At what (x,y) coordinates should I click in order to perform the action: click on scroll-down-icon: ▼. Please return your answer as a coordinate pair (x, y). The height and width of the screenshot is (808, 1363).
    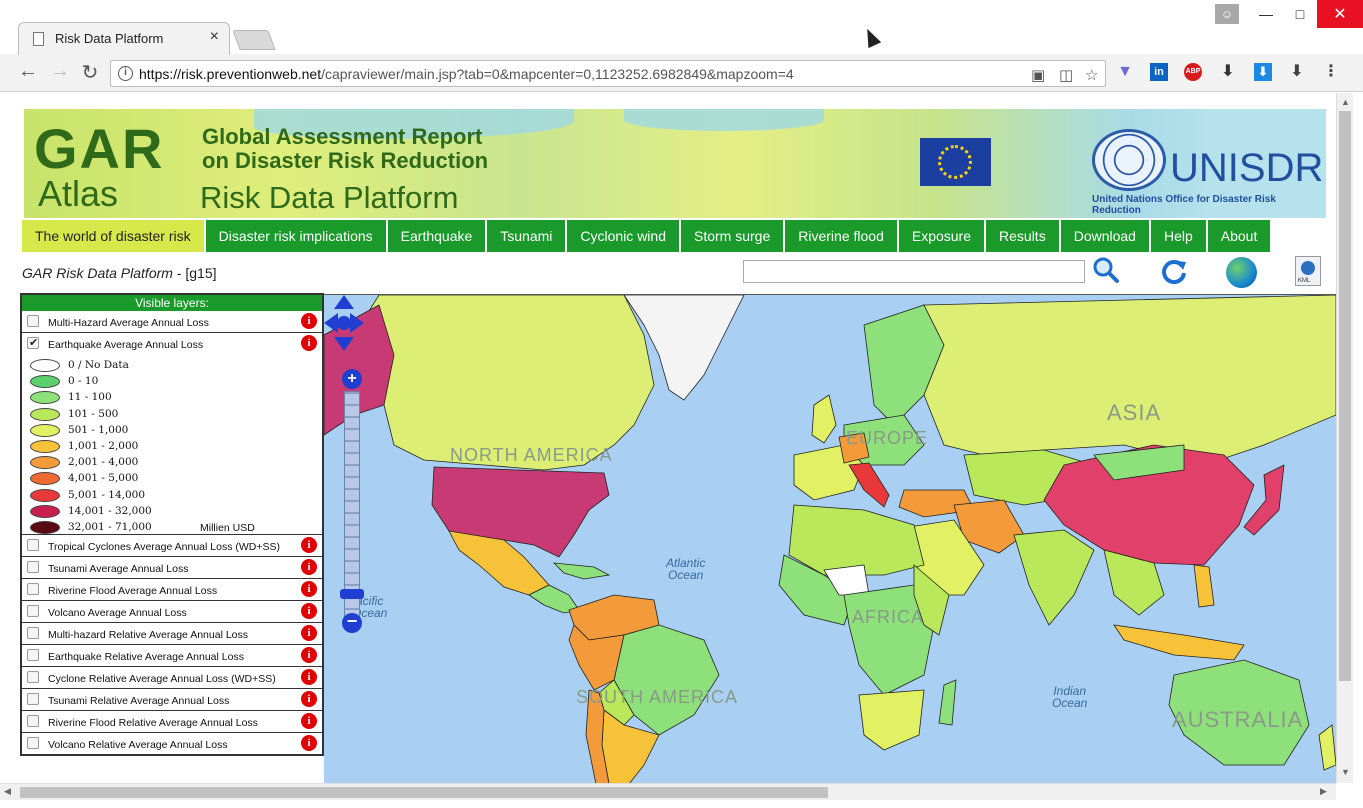
    Looking at the image, I should click on (1345, 772).